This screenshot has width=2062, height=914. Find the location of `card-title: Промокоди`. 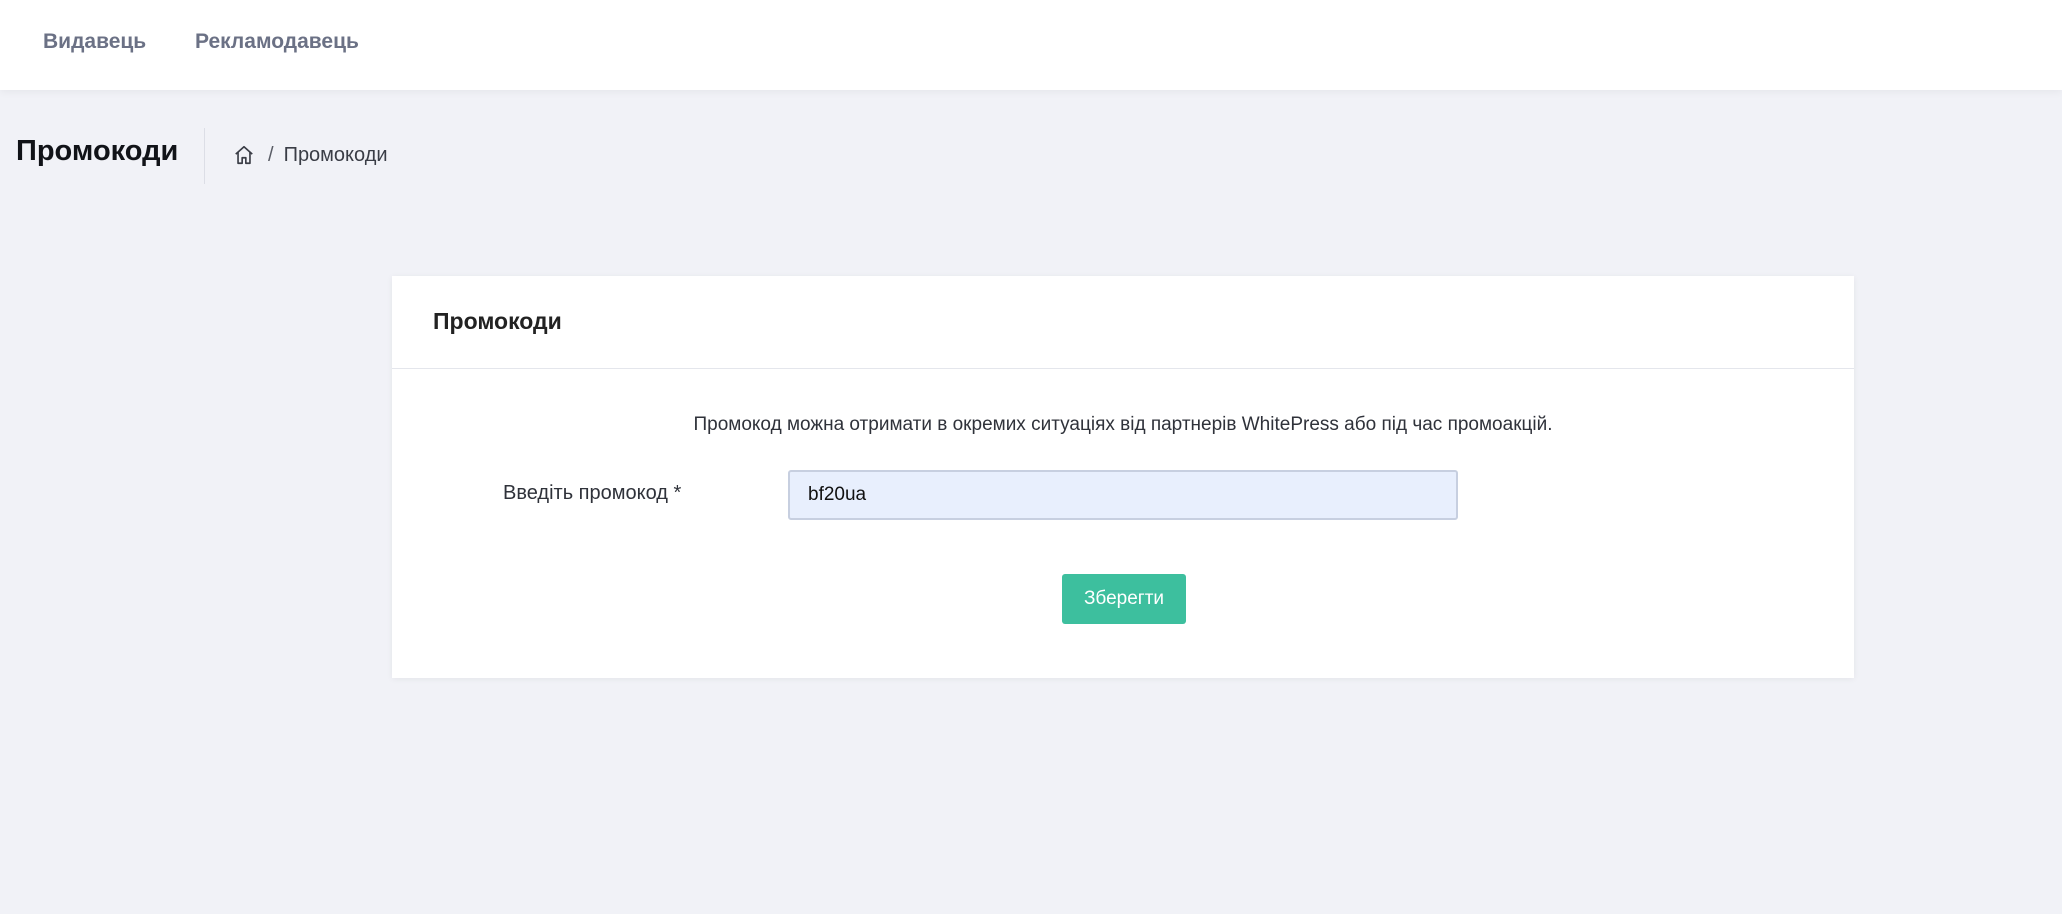

card-title: Промокоди is located at coordinates (497, 321).